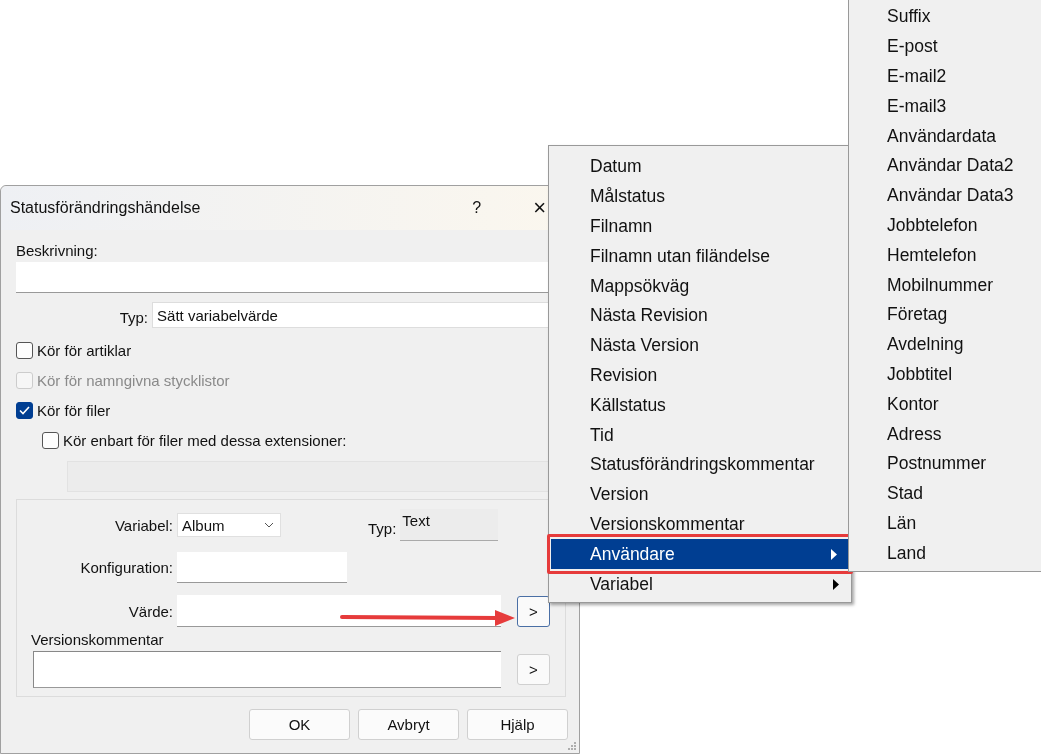 This screenshot has width=1041, height=754. I want to click on variable-dropdown: Album, so click(229, 525).